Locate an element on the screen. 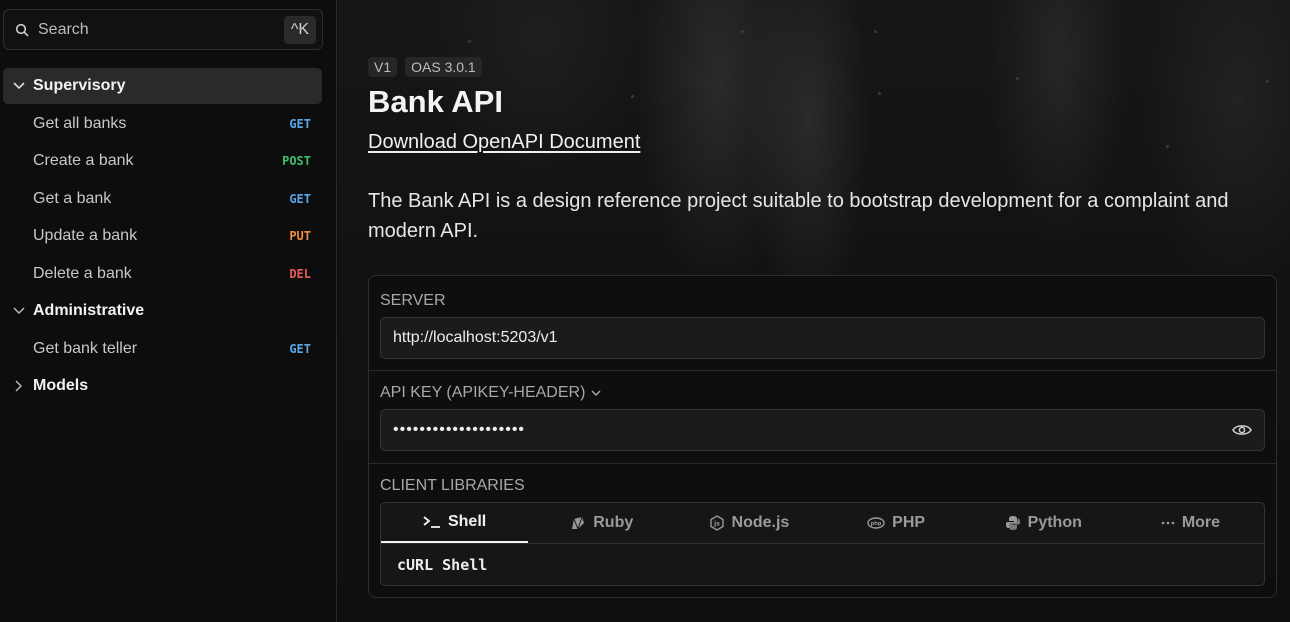  tab-label: Python is located at coordinates (1054, 522).